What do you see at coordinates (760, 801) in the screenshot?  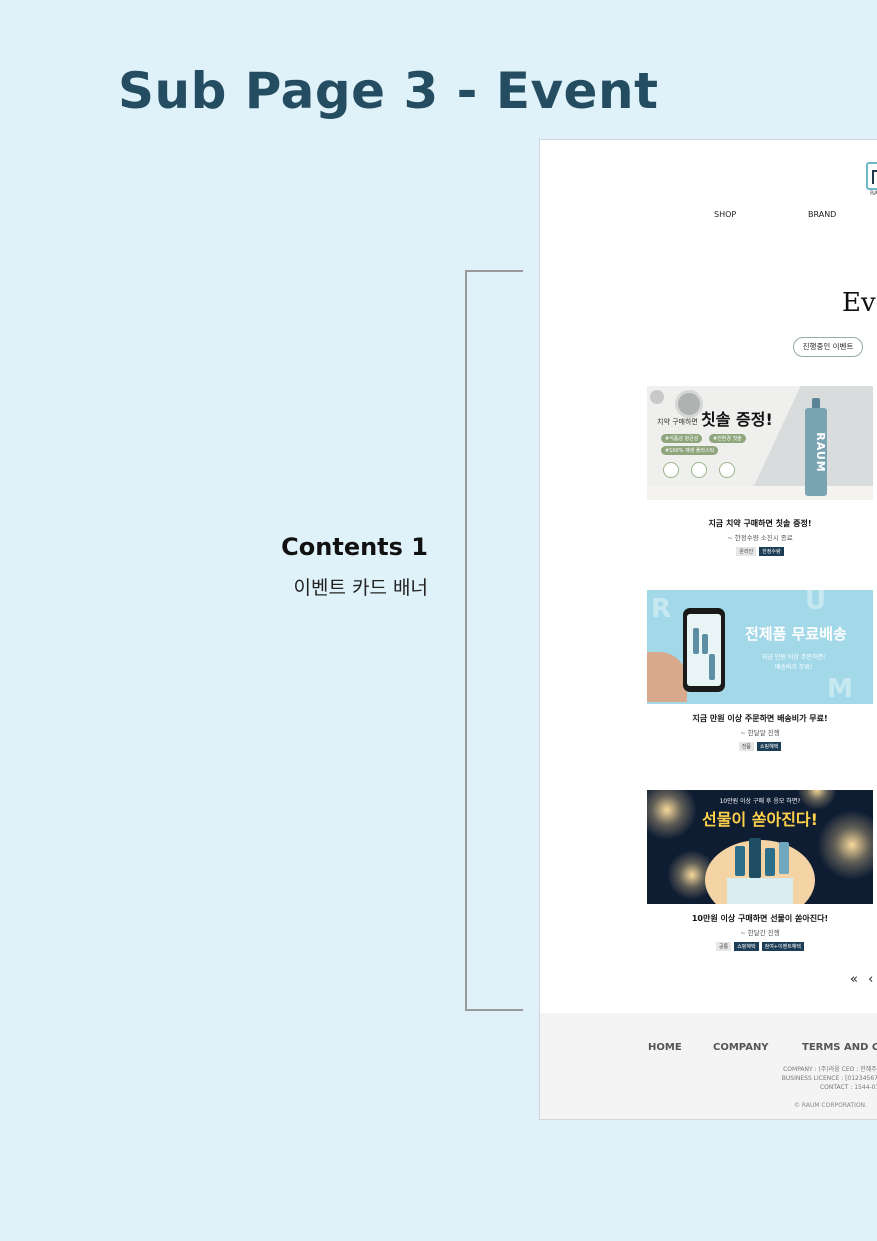 I see `banner-lead: 10만원 이상 구매 후 응모 하면?` at bounding box center [760, 801].